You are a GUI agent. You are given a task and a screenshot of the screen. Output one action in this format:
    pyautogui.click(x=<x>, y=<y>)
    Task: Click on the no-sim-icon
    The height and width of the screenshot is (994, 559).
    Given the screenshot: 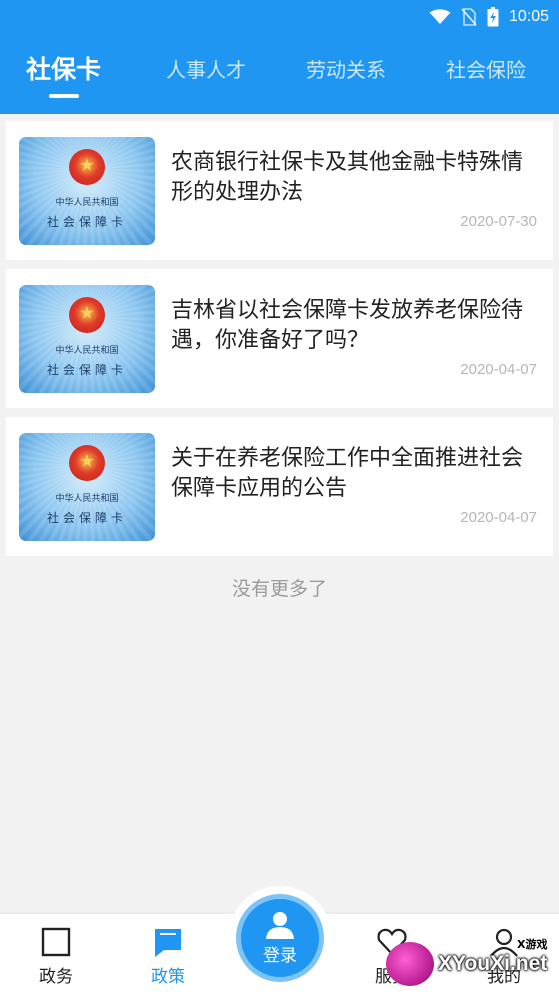 What is the action you would take?
    pyautogui.click(x=469, y=17)
    